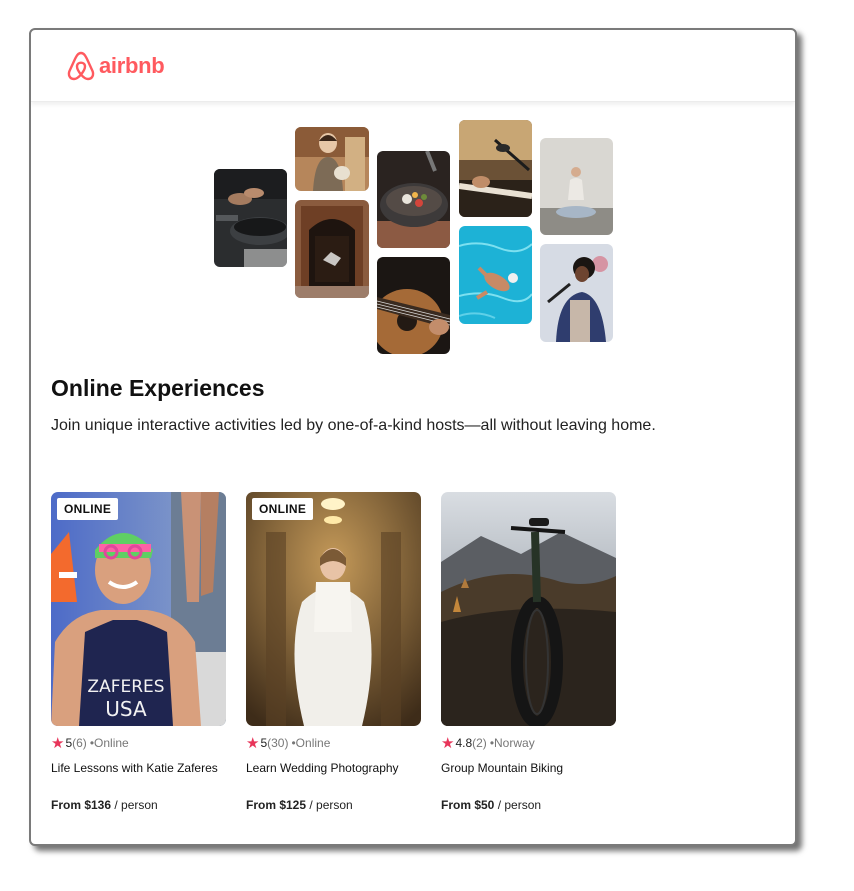 The width and height of the screenshot is (854, 891). What do you see at coordinates (512, 743) in the screenshot?
I see `location: •Norway` at bounding box center [512, 743].